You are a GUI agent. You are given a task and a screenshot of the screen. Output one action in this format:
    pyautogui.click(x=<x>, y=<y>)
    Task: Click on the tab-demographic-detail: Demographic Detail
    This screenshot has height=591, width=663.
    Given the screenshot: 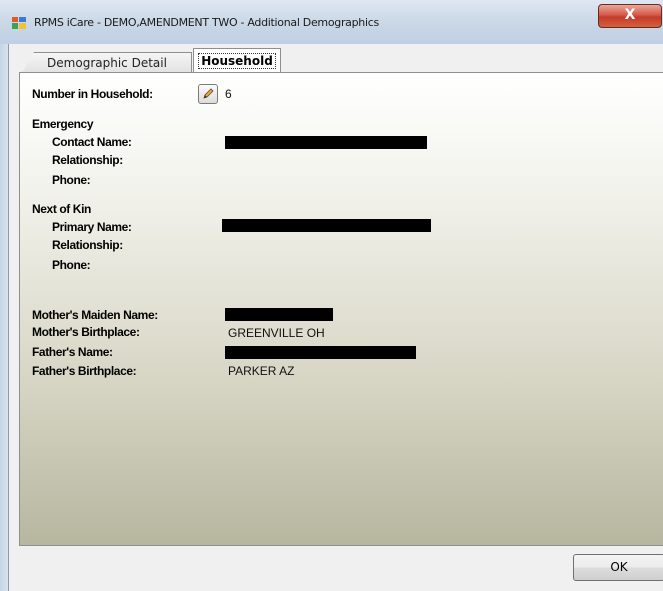 What is the action you would take?
    pyautogui.click(x=107, y=62)
    